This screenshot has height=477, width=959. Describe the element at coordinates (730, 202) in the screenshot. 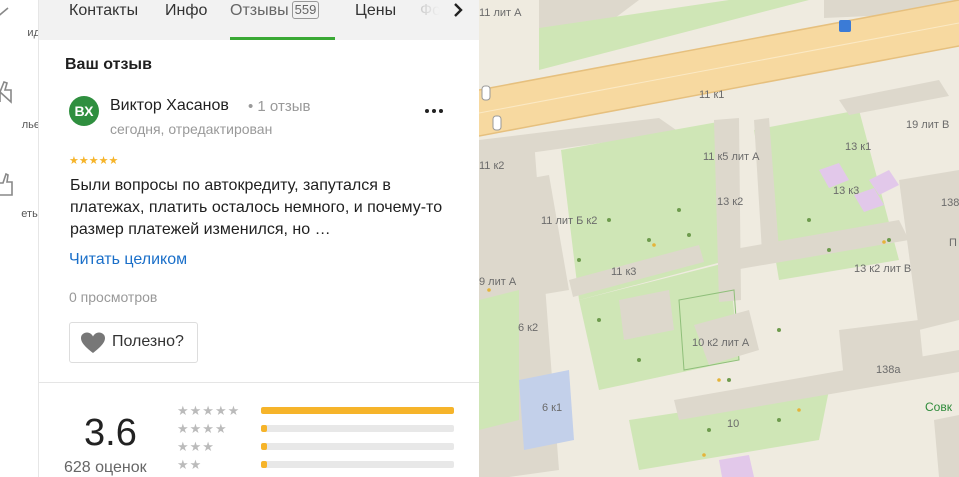

I see `map-label: 13 к2` at that location.